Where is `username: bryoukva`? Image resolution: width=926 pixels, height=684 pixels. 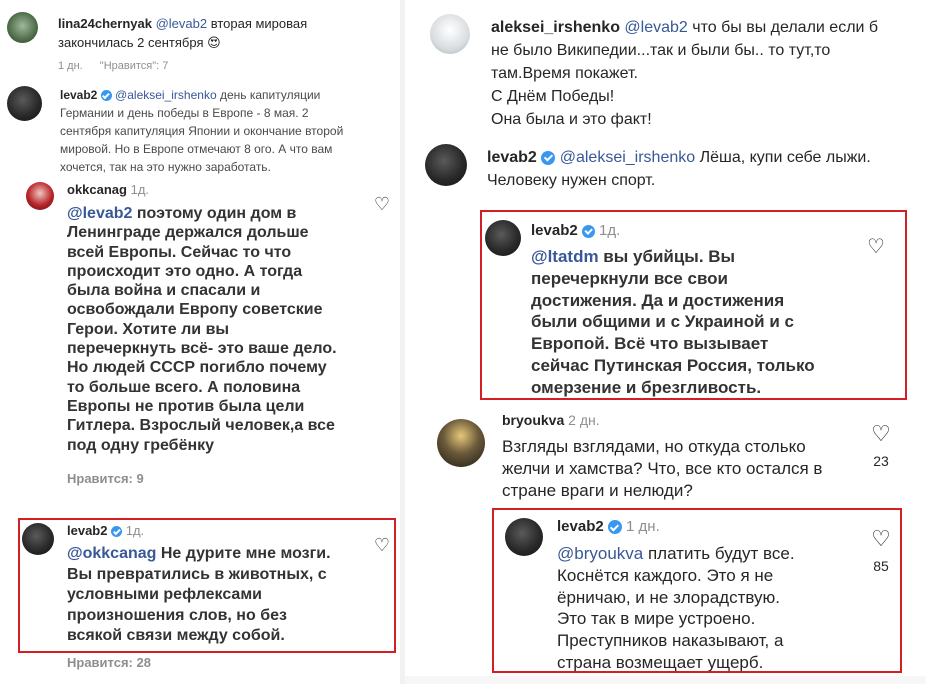
username: bryoukva is located at coordinates (533, 420).